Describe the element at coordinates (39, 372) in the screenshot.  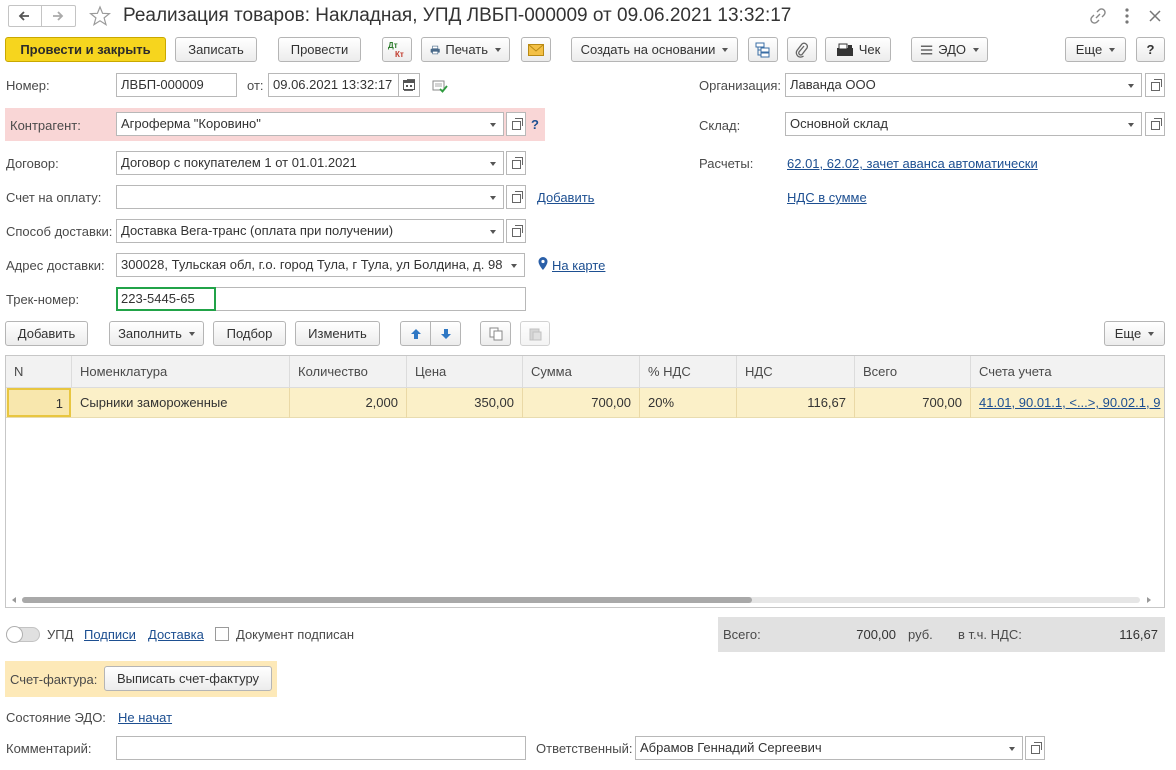
I see `col-n: N` at that location.